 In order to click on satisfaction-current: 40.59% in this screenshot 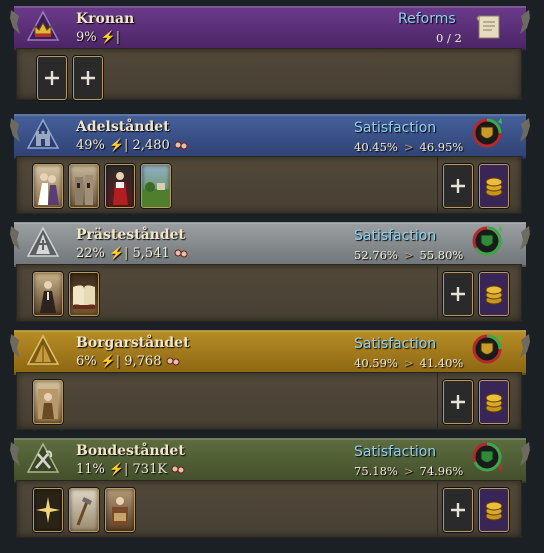, I will do `click(376, 363)`.